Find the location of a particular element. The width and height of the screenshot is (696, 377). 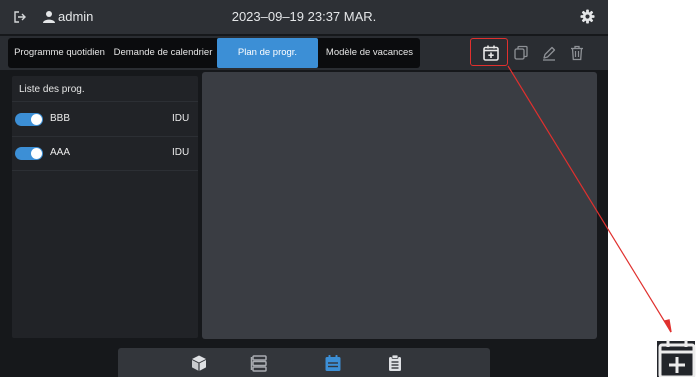

tab-programme-quotidien: Programme quotidien is located at coordinates (59, 53).